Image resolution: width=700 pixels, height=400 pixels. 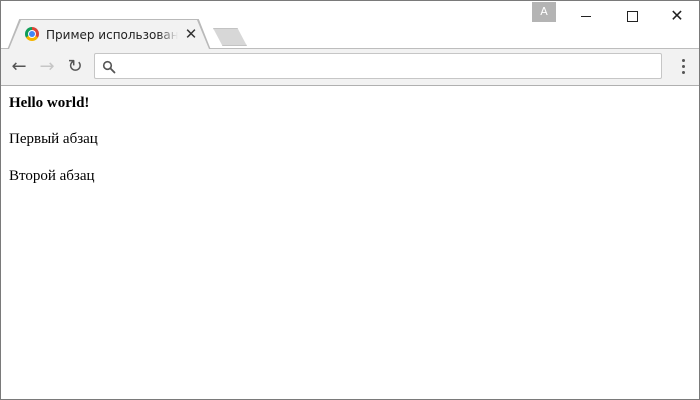 I want to click on maximize-icon, so click(x=632, y=16).